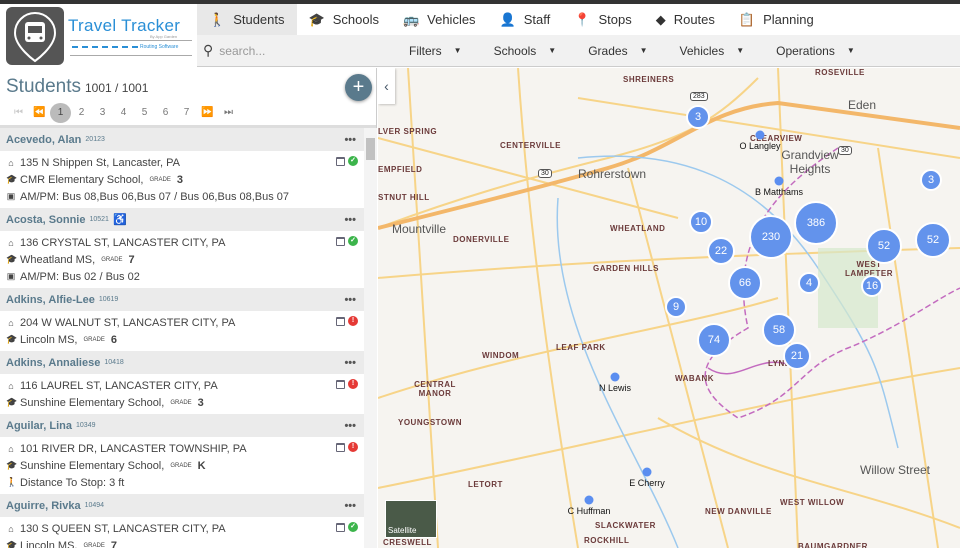 The width and height of the screenshot is (960, 548). What do you see at coordinates (182, 139) in the screenshot?
I see `student-header: Acevedo, Alan 20123 •••` at bounding box center [182, 139].